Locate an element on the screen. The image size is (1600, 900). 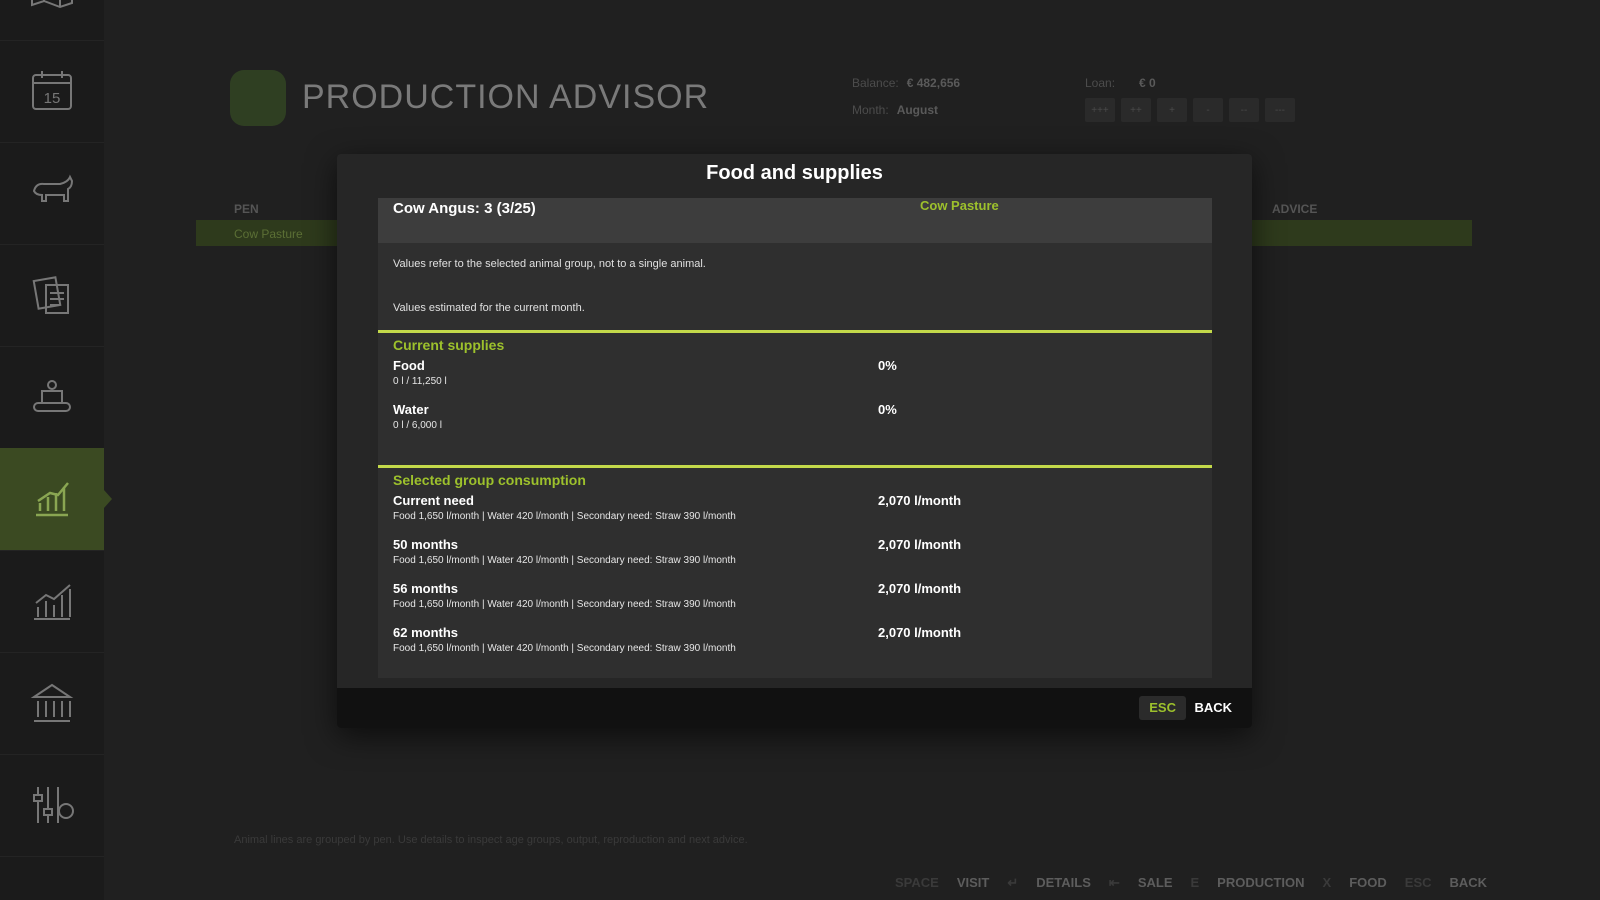
month-label: Month: is located at coordinates (870, 110).